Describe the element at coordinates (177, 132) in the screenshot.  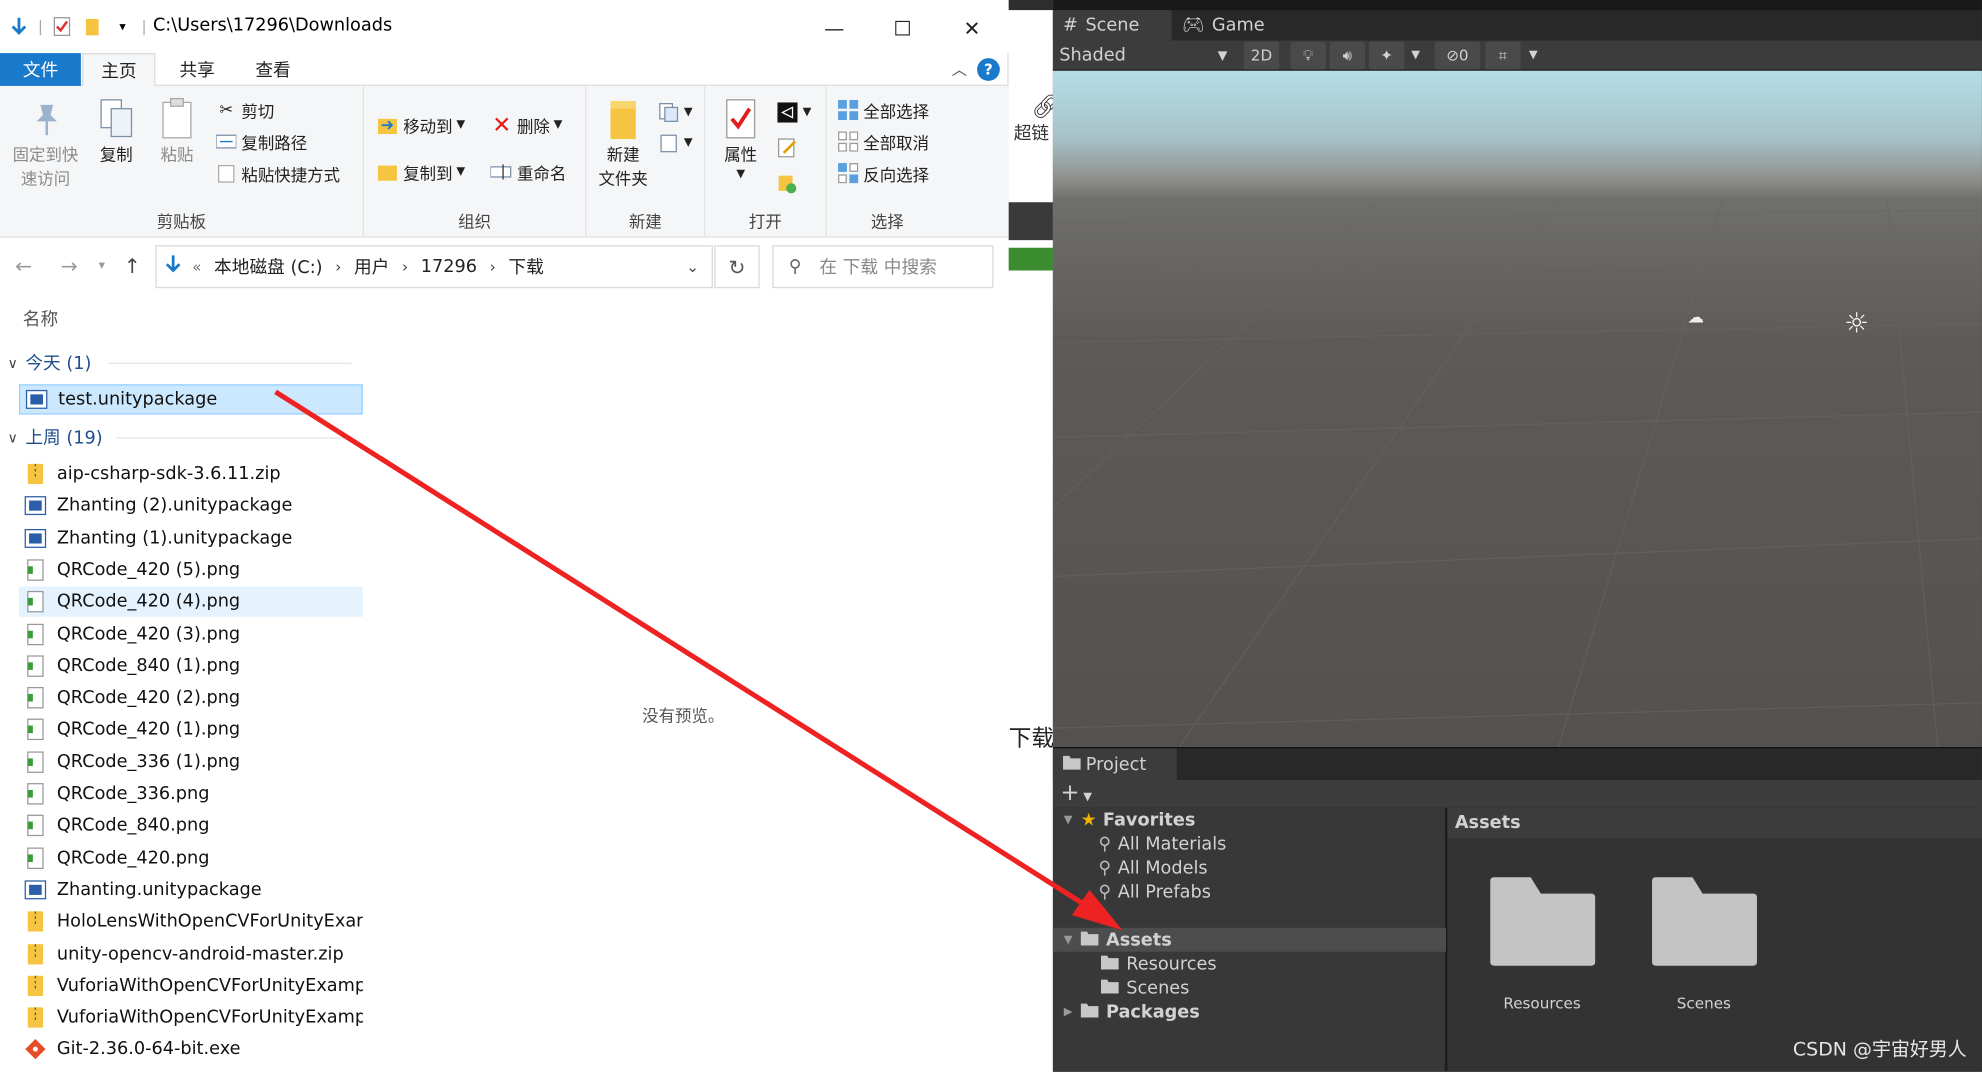
I see `paste-button: 粘贴` at that location.